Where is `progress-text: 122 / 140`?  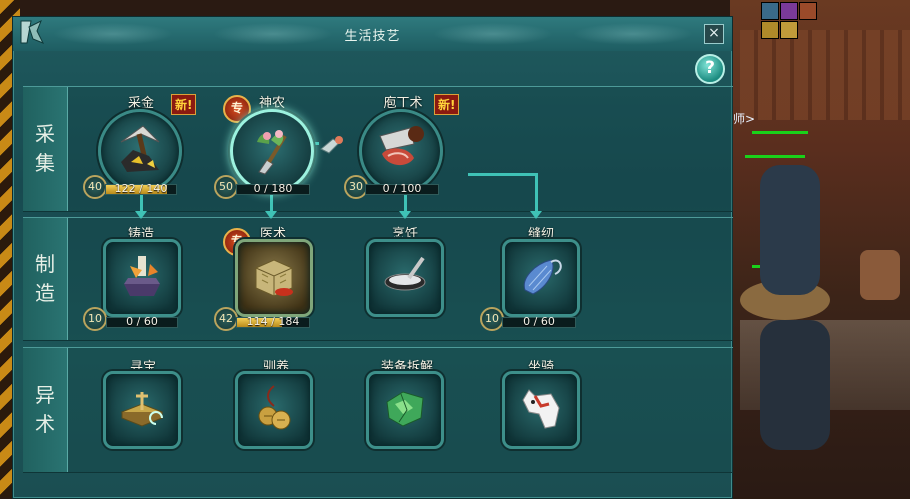 progress-text: 122 / 140 is located at coordinates (141, 188).